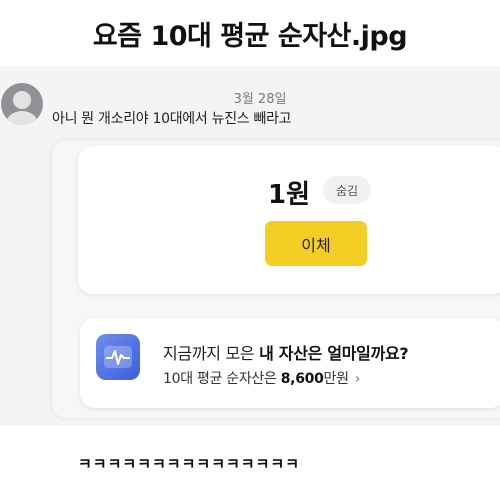 The width and height of the screenshot is (500, 495). Describe the element at coordinates (250, 36) in the screenshot. I see `page-title: 요즘 10대 평균 순자산.jpg` at that location.